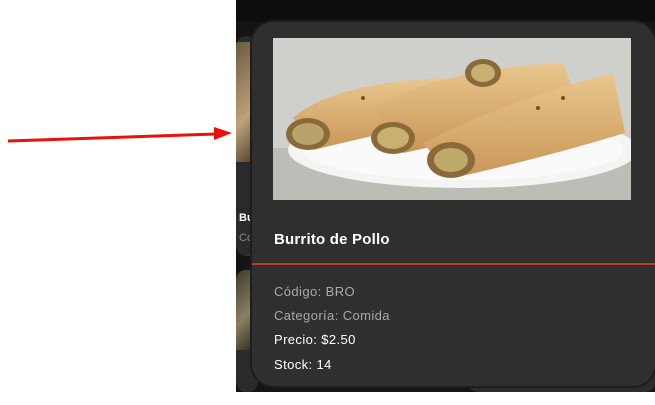 The width and height of the screenshot is (655, 405). Describe the element at coordinates (445, 398) in the screenshot. I see `bottom-bar` at that location.